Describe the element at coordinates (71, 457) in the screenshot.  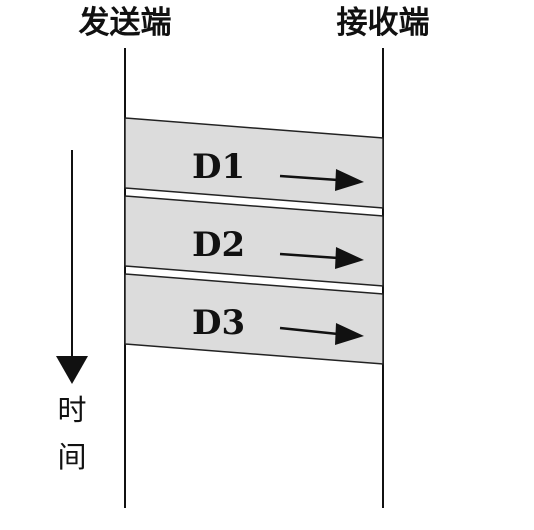
I see `time-label-2: 间` at that location.